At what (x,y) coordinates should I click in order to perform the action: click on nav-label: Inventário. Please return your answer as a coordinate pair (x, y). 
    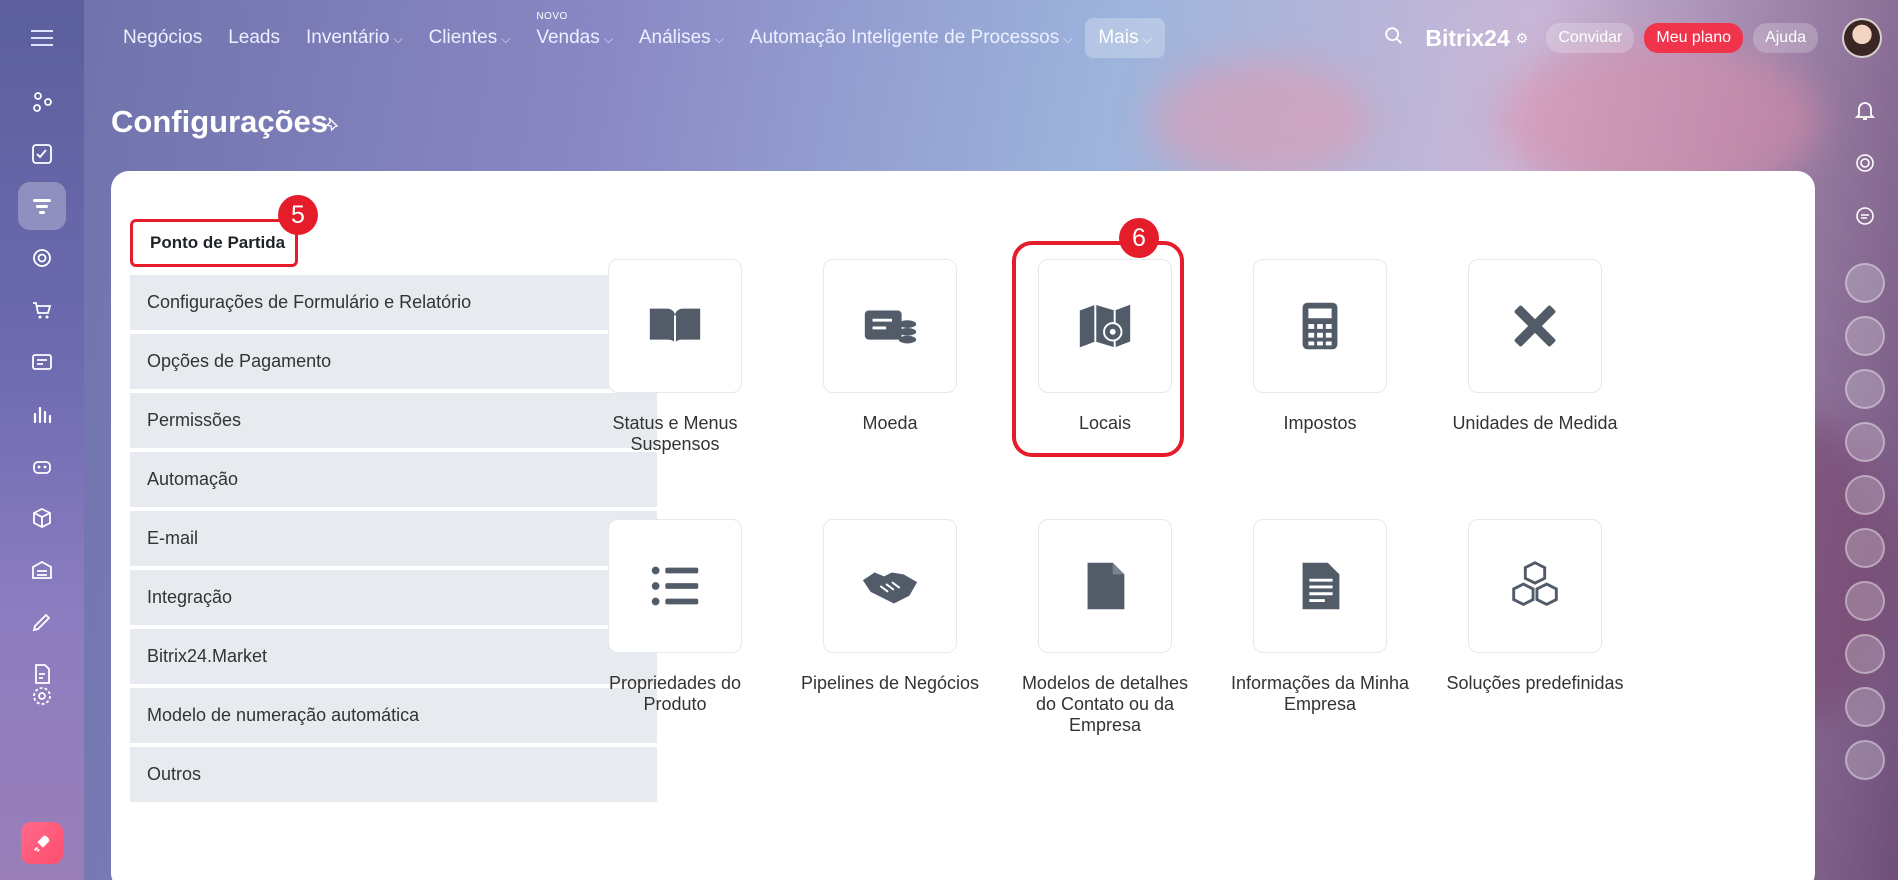
    Looking at the image, I should click on (348, 37).